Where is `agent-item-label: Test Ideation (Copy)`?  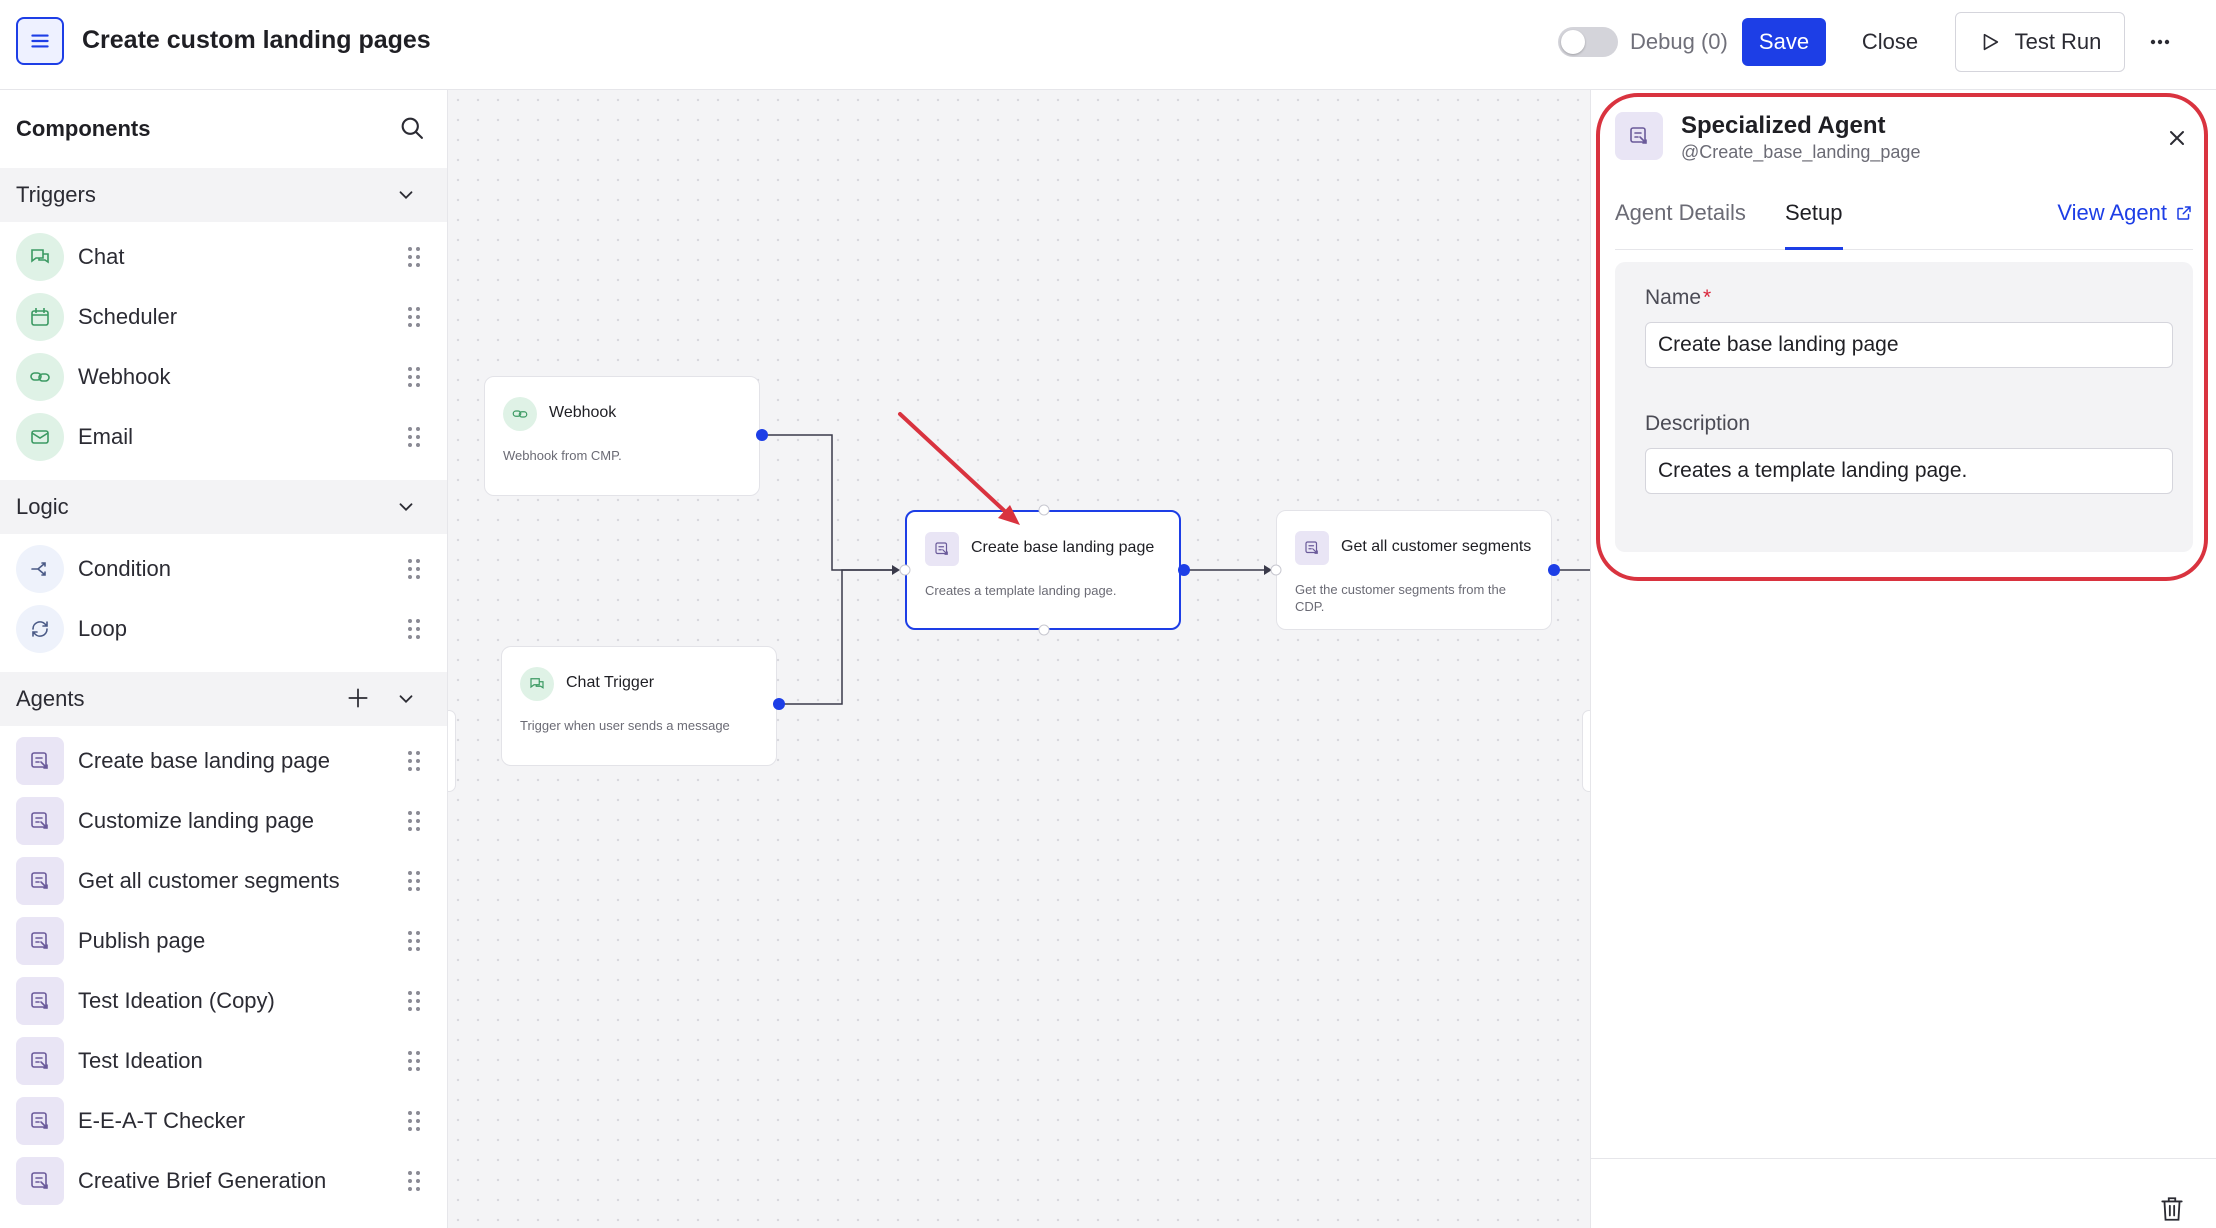 agent-item-label: Test Ideation (Copy) is located at coordinates (176, 1000).